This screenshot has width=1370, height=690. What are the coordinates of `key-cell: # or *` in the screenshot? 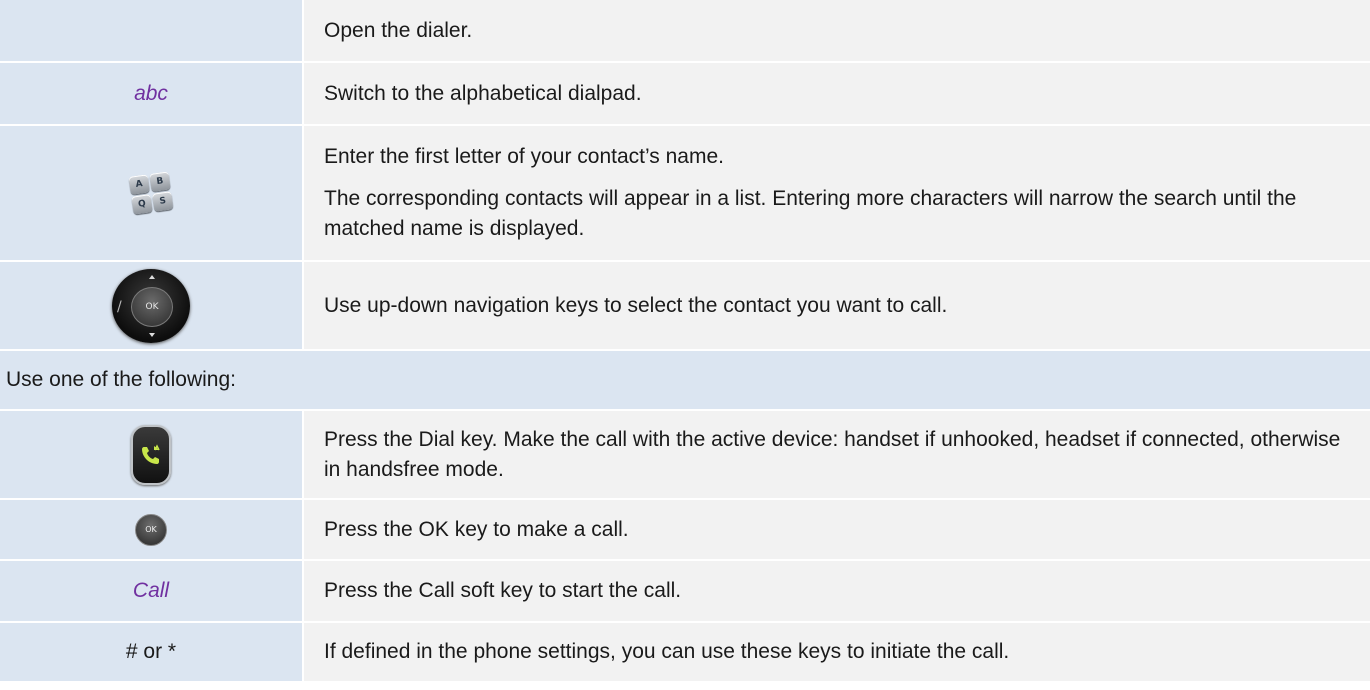 It's located at (152, 652).